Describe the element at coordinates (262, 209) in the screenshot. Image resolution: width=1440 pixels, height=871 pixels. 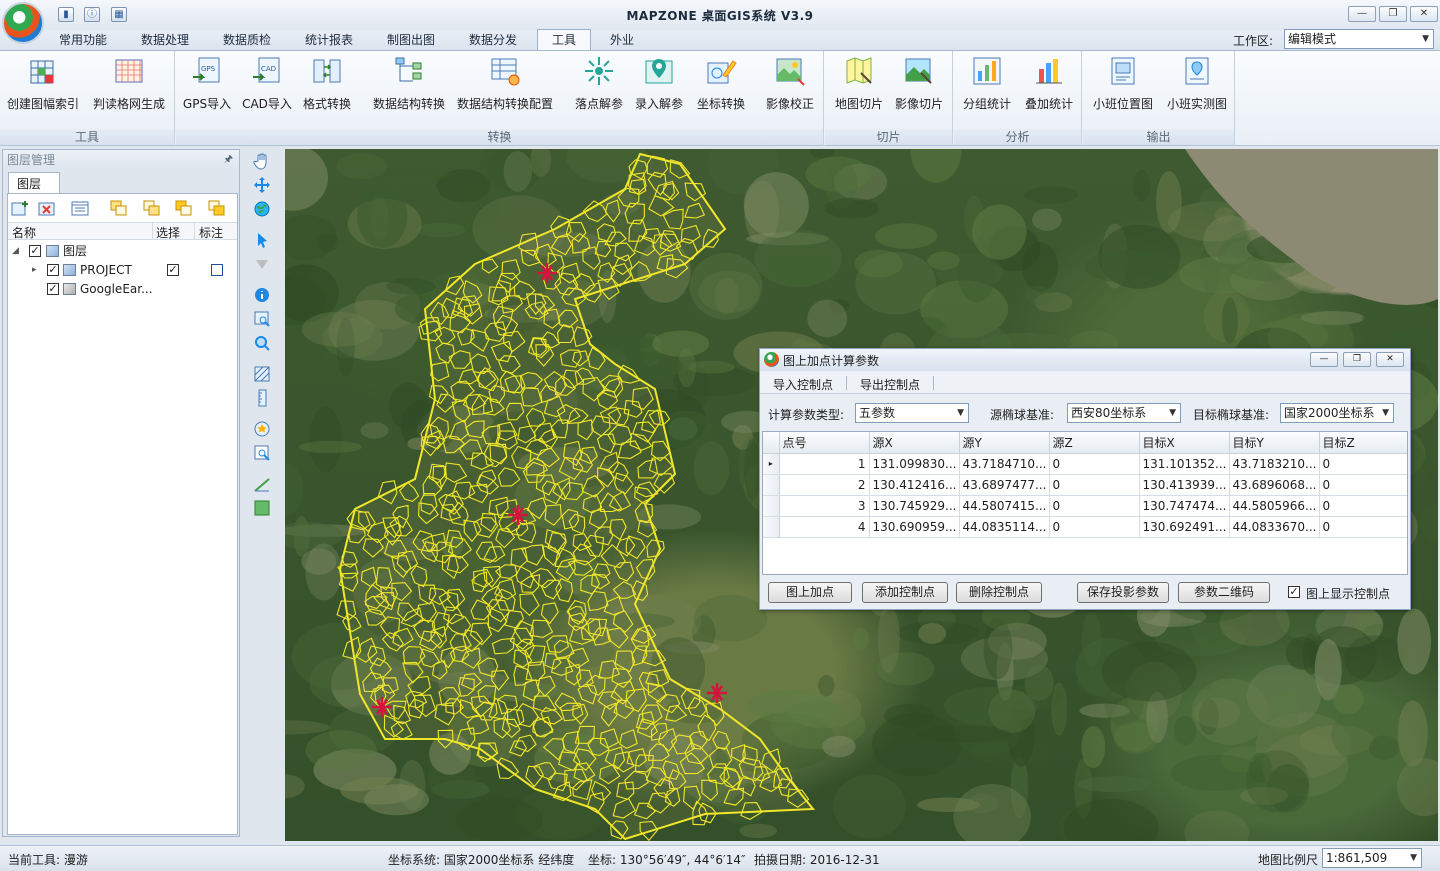
I see `globe-icon` at that location.